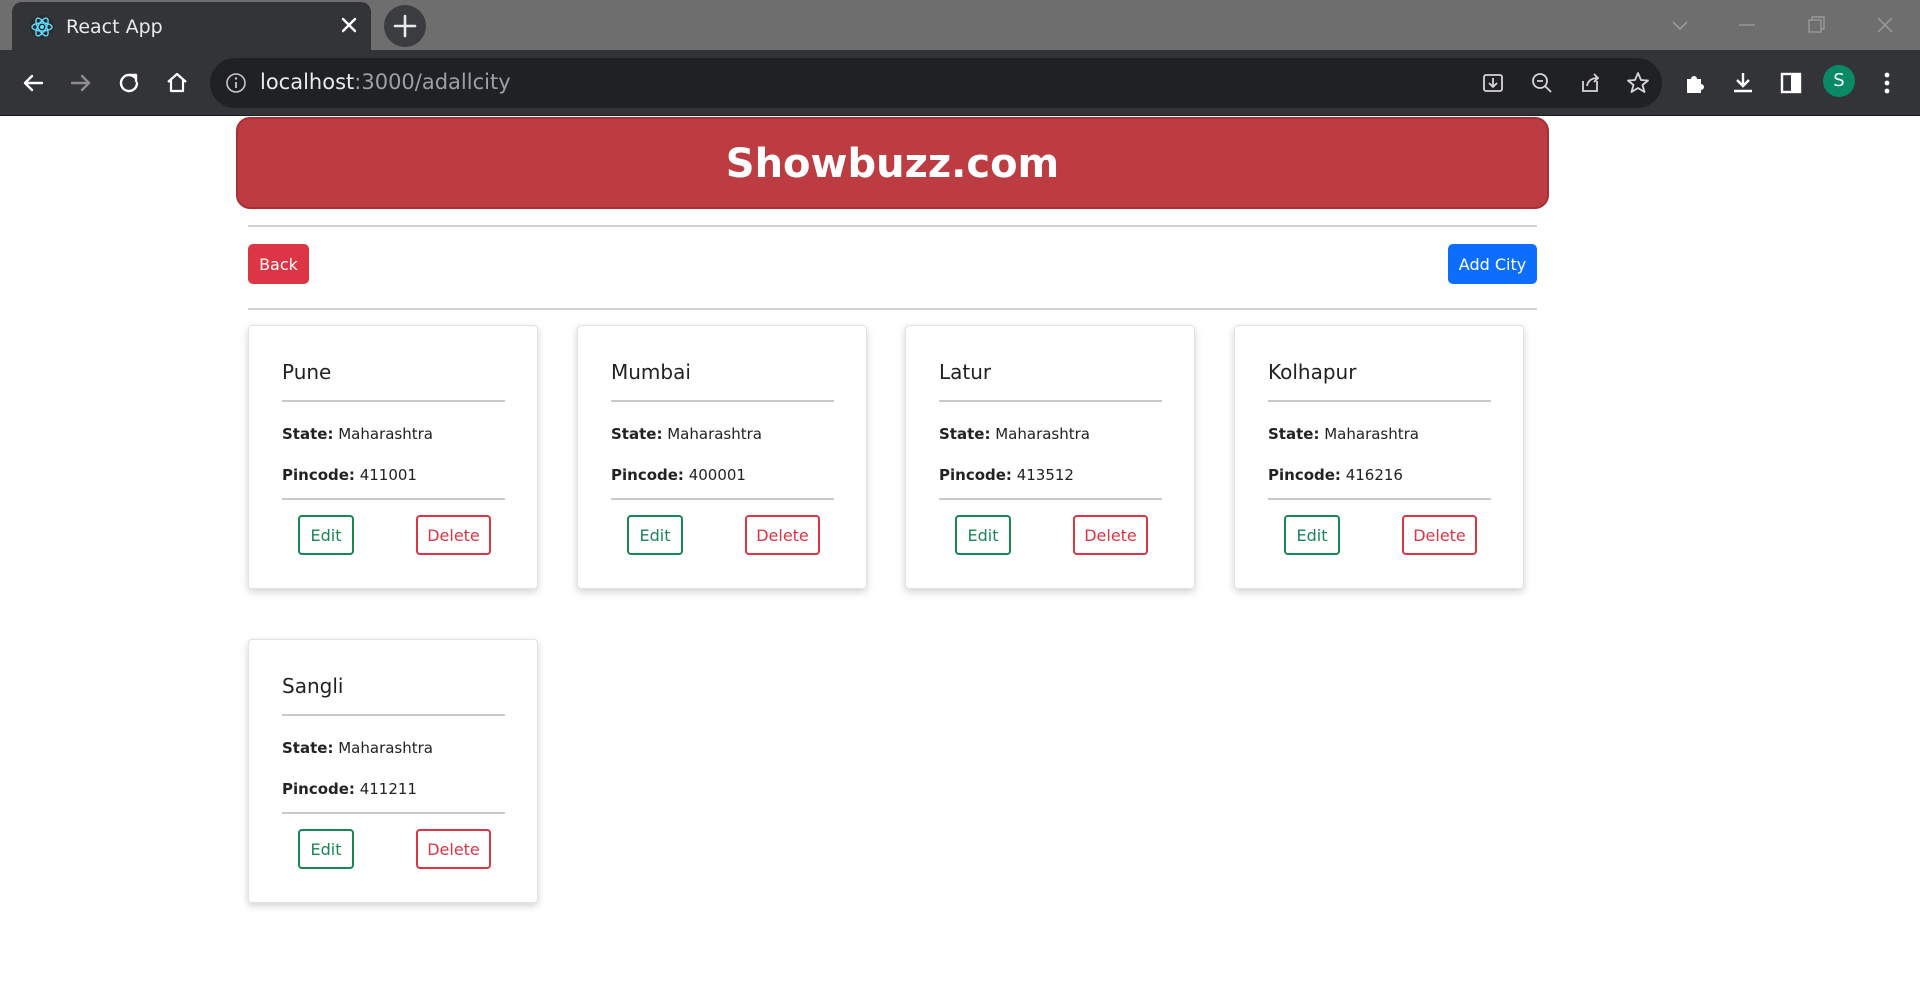 This screenshot has width=1920, height=1006. I want to click on plus-icon, so click(405, 26).